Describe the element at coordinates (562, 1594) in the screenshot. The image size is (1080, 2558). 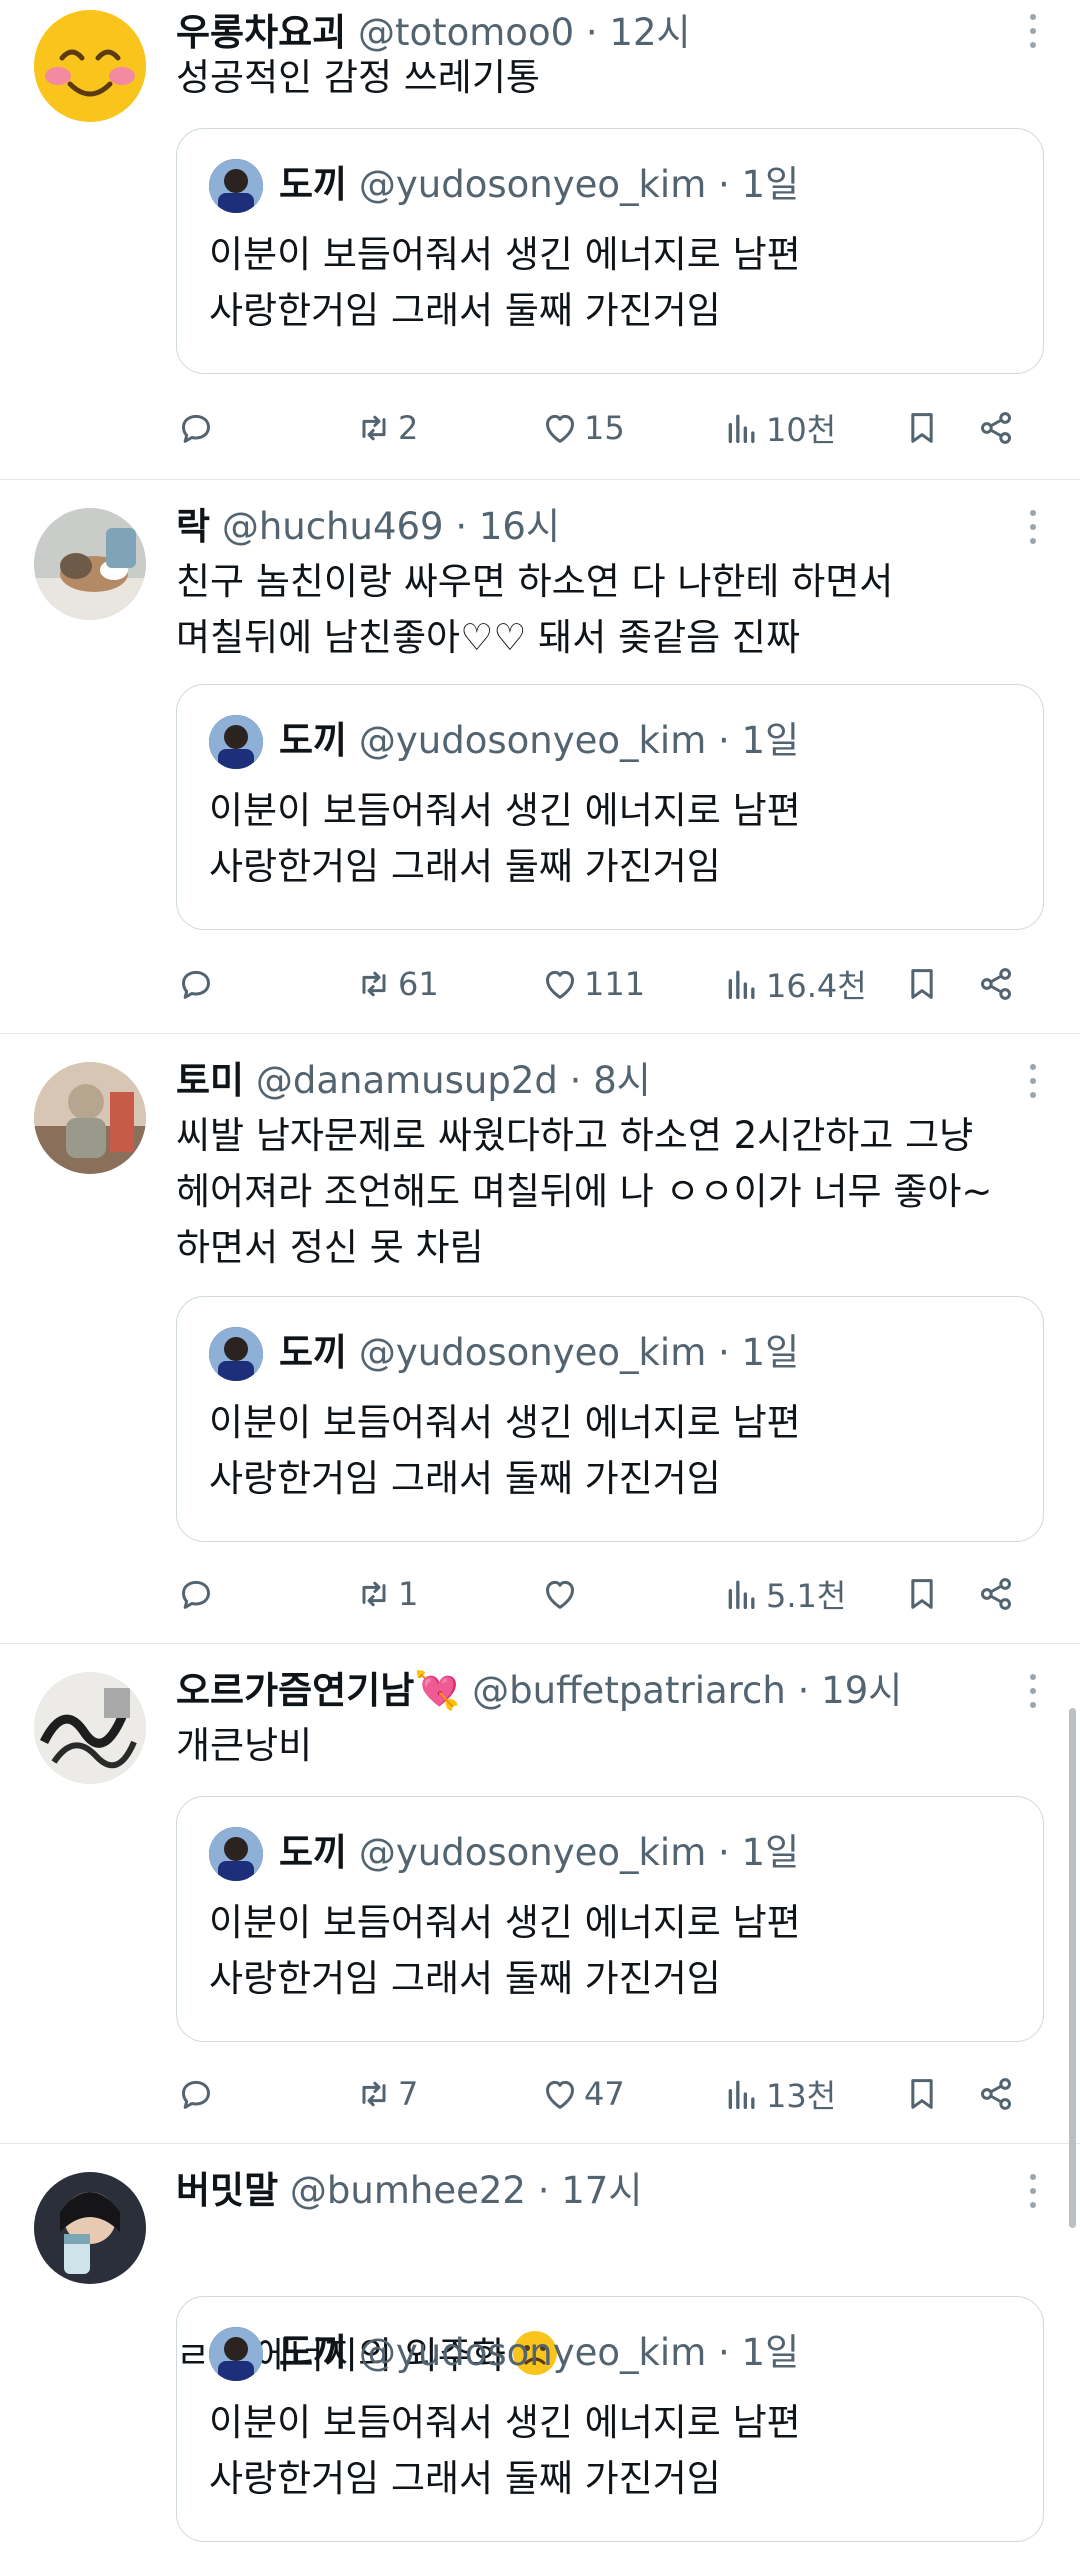
I see `like-button` at that location.